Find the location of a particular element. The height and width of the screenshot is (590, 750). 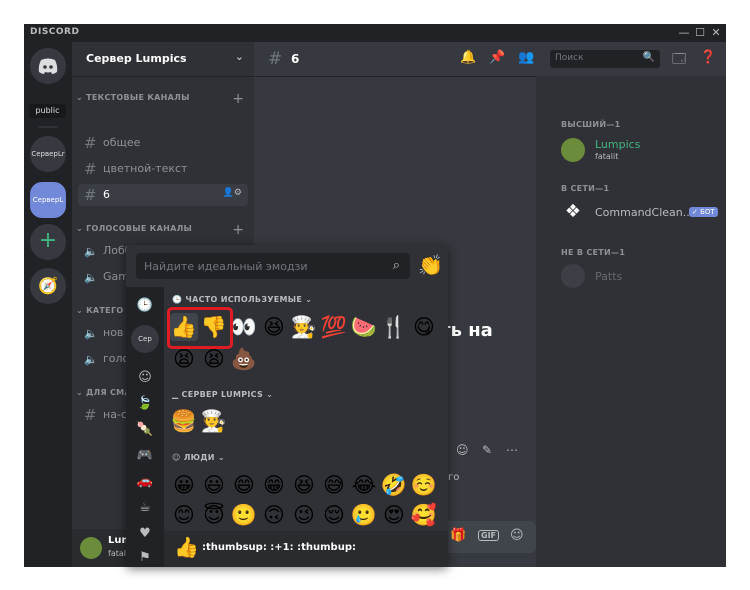

emoji-people: 😊 is located at coordinates (184, 515).